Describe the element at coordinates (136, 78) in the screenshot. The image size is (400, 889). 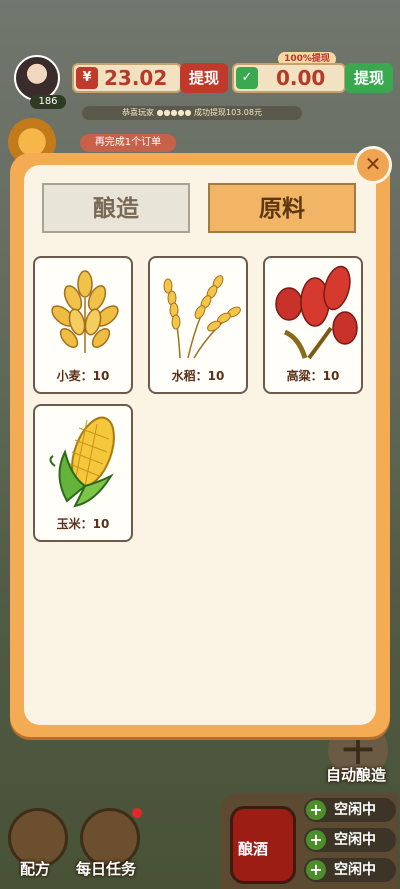
I see `cash-amount: 23.02` at that location.